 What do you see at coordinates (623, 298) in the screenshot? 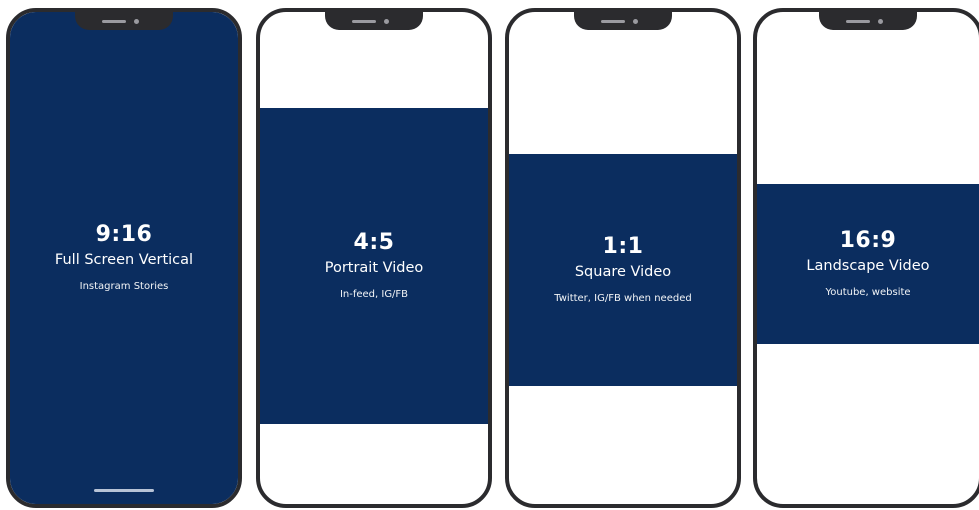
I see `usage-label: Twitter, IG/FB when needed` at bounding box center [623, 298].